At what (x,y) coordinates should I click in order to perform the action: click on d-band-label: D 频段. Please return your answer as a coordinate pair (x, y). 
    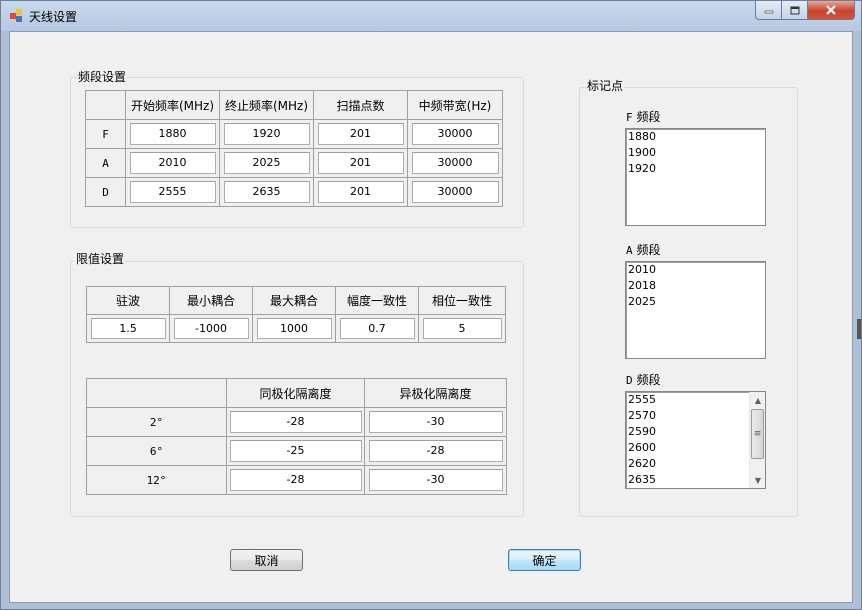
    Looking at the image, I should click on (643, 379).